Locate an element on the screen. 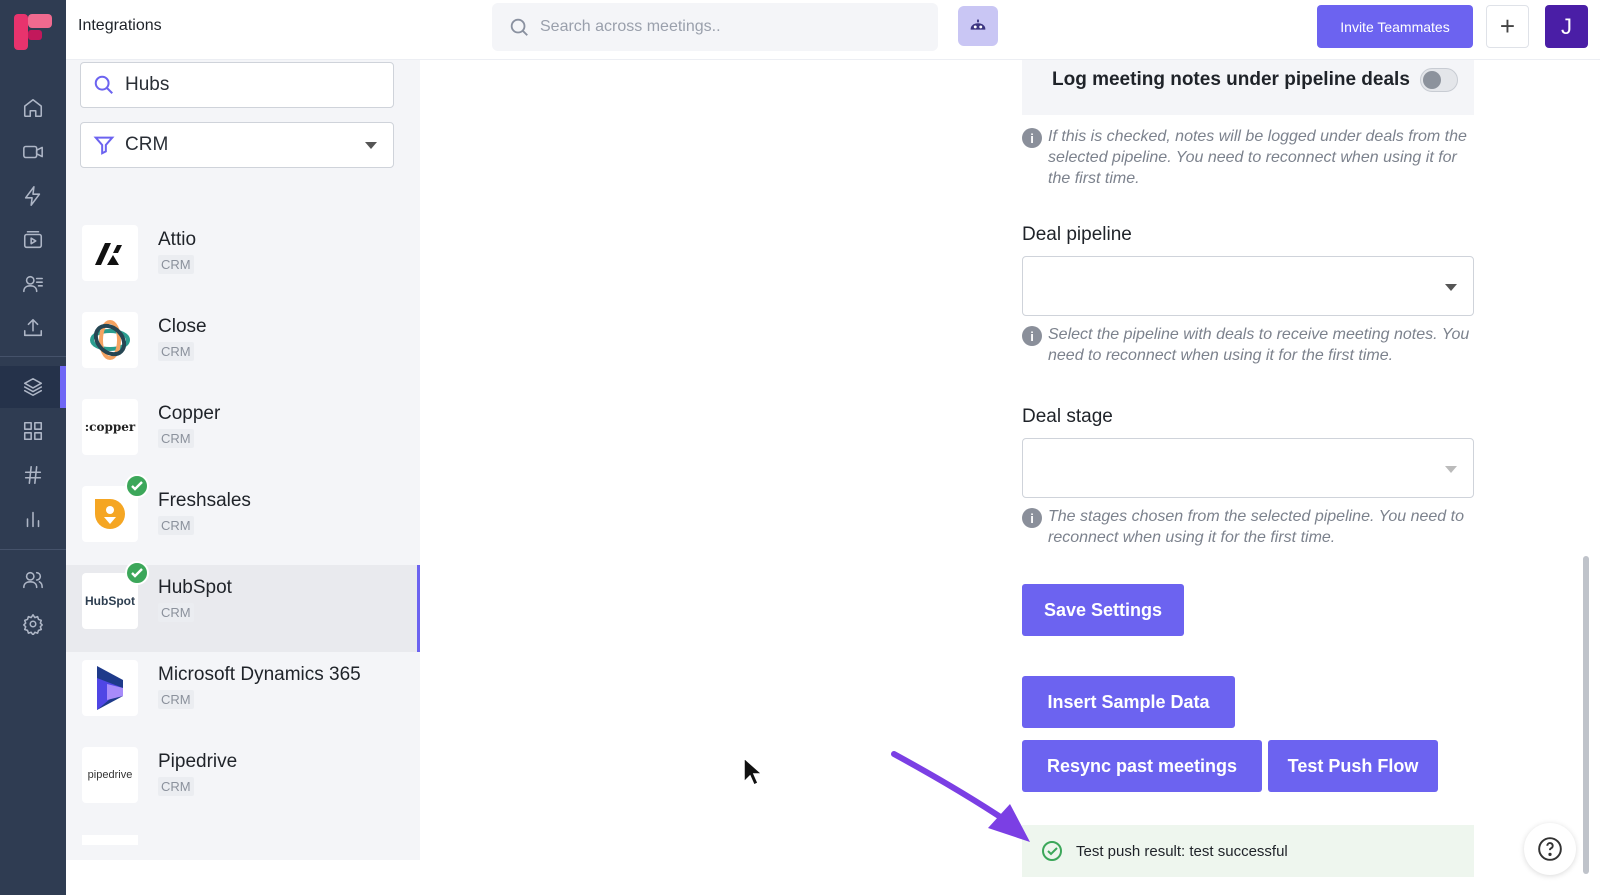 Image resolution: width=1600 pixels, height=895 pixels. team-icon is located at coordinates (33, 580).